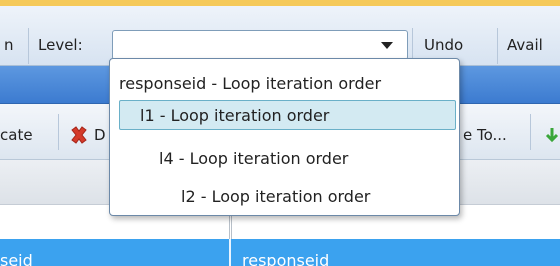  Describe the element at coordinates (287, 115) in the screenshot. I see `dropdown-option-l1: l1 - Loop iteration order` at that location.